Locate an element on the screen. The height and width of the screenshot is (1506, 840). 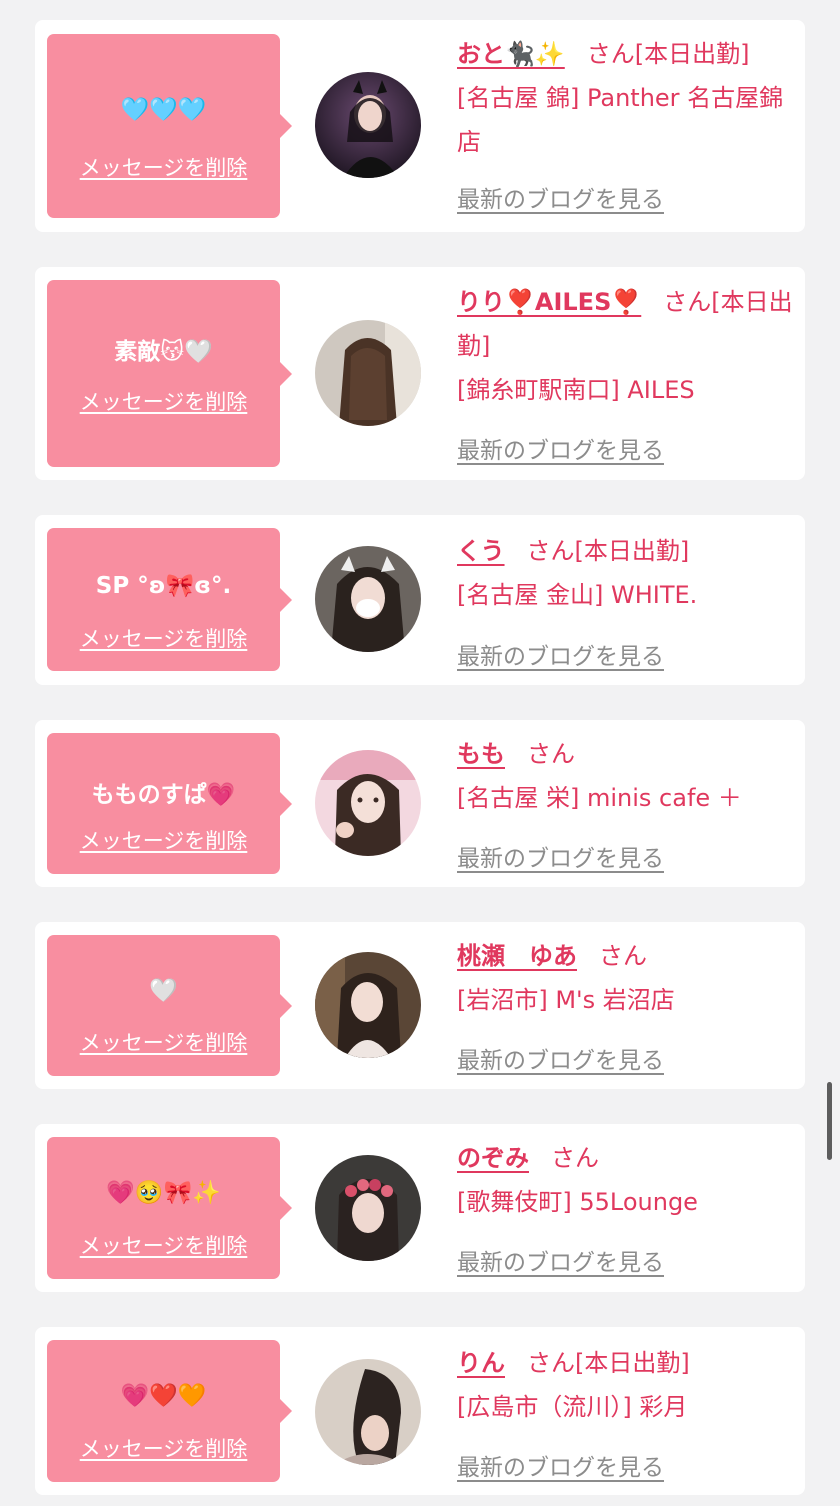
cast-info: くう さん[本日出勤] [名古屋 金山] WHITE. is located at coordinates (627, 573).